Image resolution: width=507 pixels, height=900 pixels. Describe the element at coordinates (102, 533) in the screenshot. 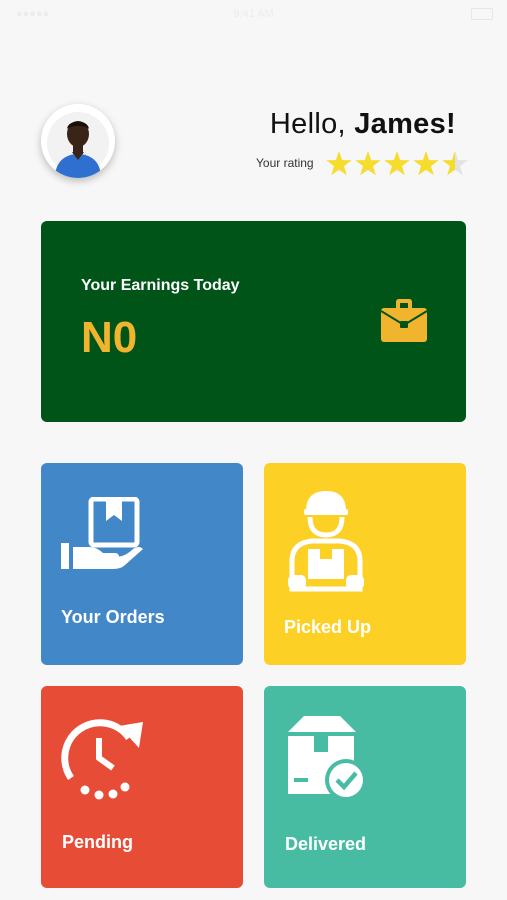

I see `box-in-hand-icon` at that location.